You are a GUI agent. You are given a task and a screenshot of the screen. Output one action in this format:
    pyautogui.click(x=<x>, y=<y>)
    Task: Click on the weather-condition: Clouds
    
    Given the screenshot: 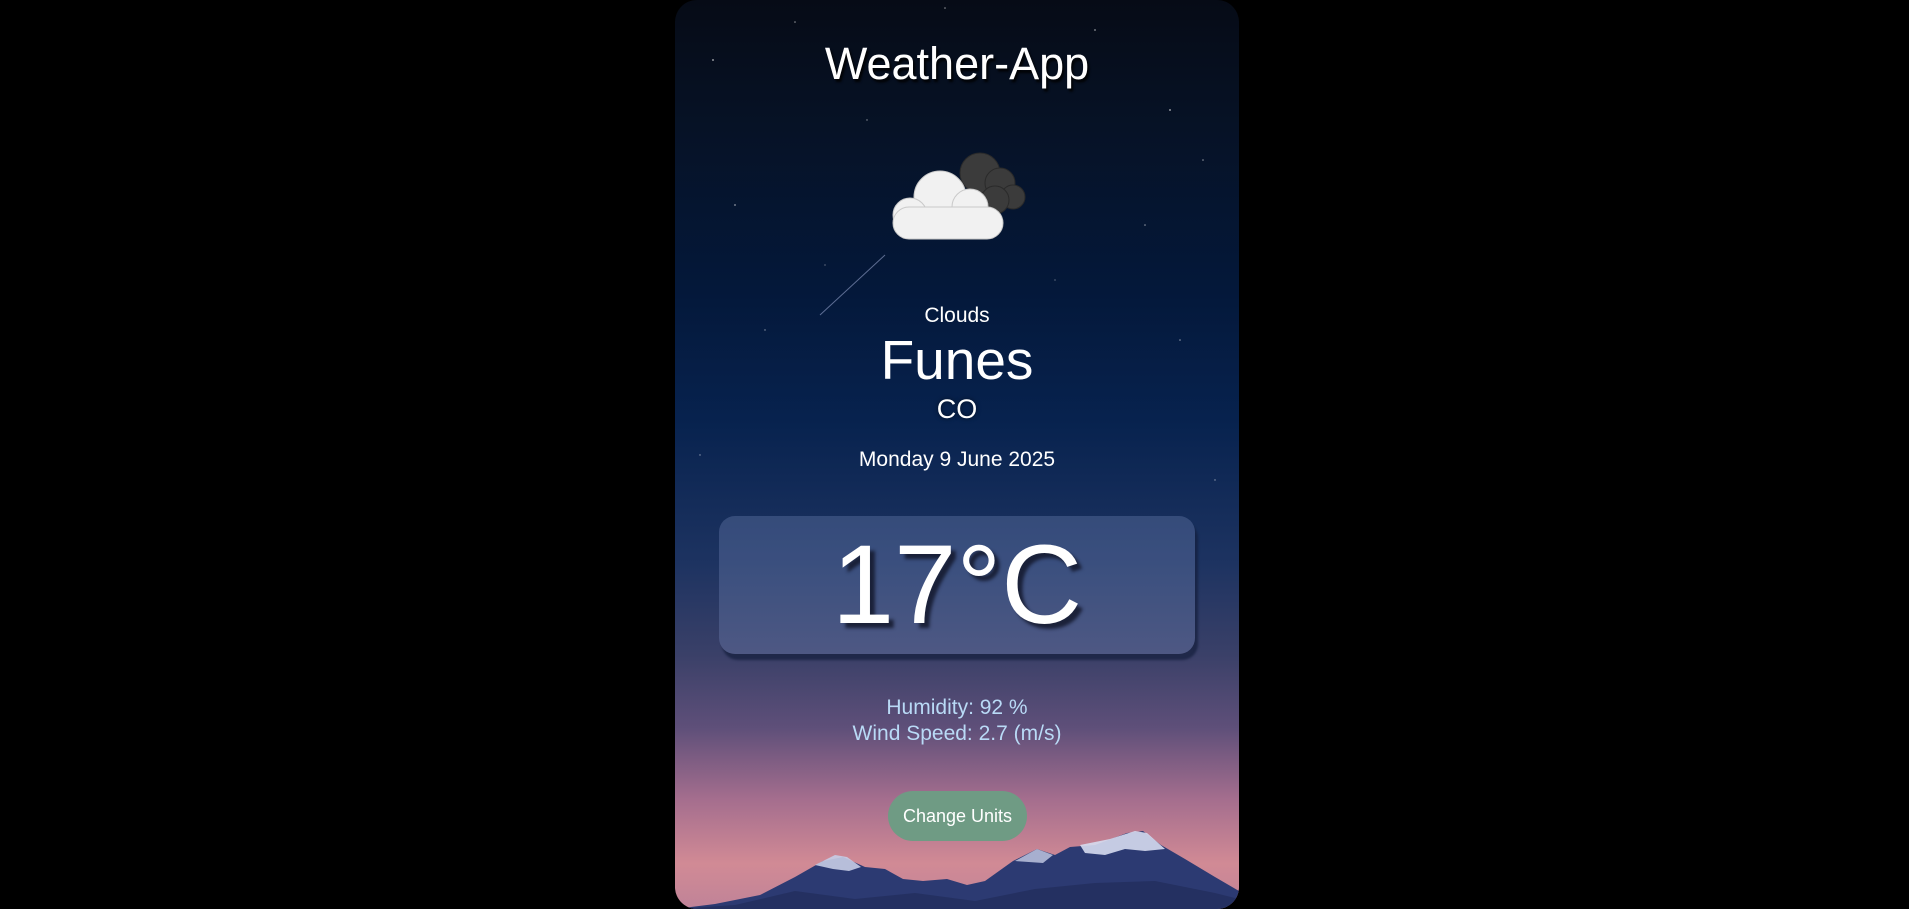 What is the action you would take?
    pyautogui.click(x=957, y=315)
    